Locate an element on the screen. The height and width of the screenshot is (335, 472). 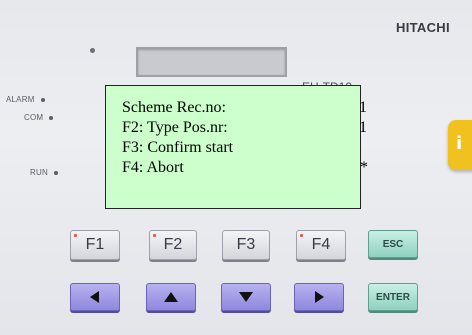
left-arrow-key is located at coordinates (95, 297).